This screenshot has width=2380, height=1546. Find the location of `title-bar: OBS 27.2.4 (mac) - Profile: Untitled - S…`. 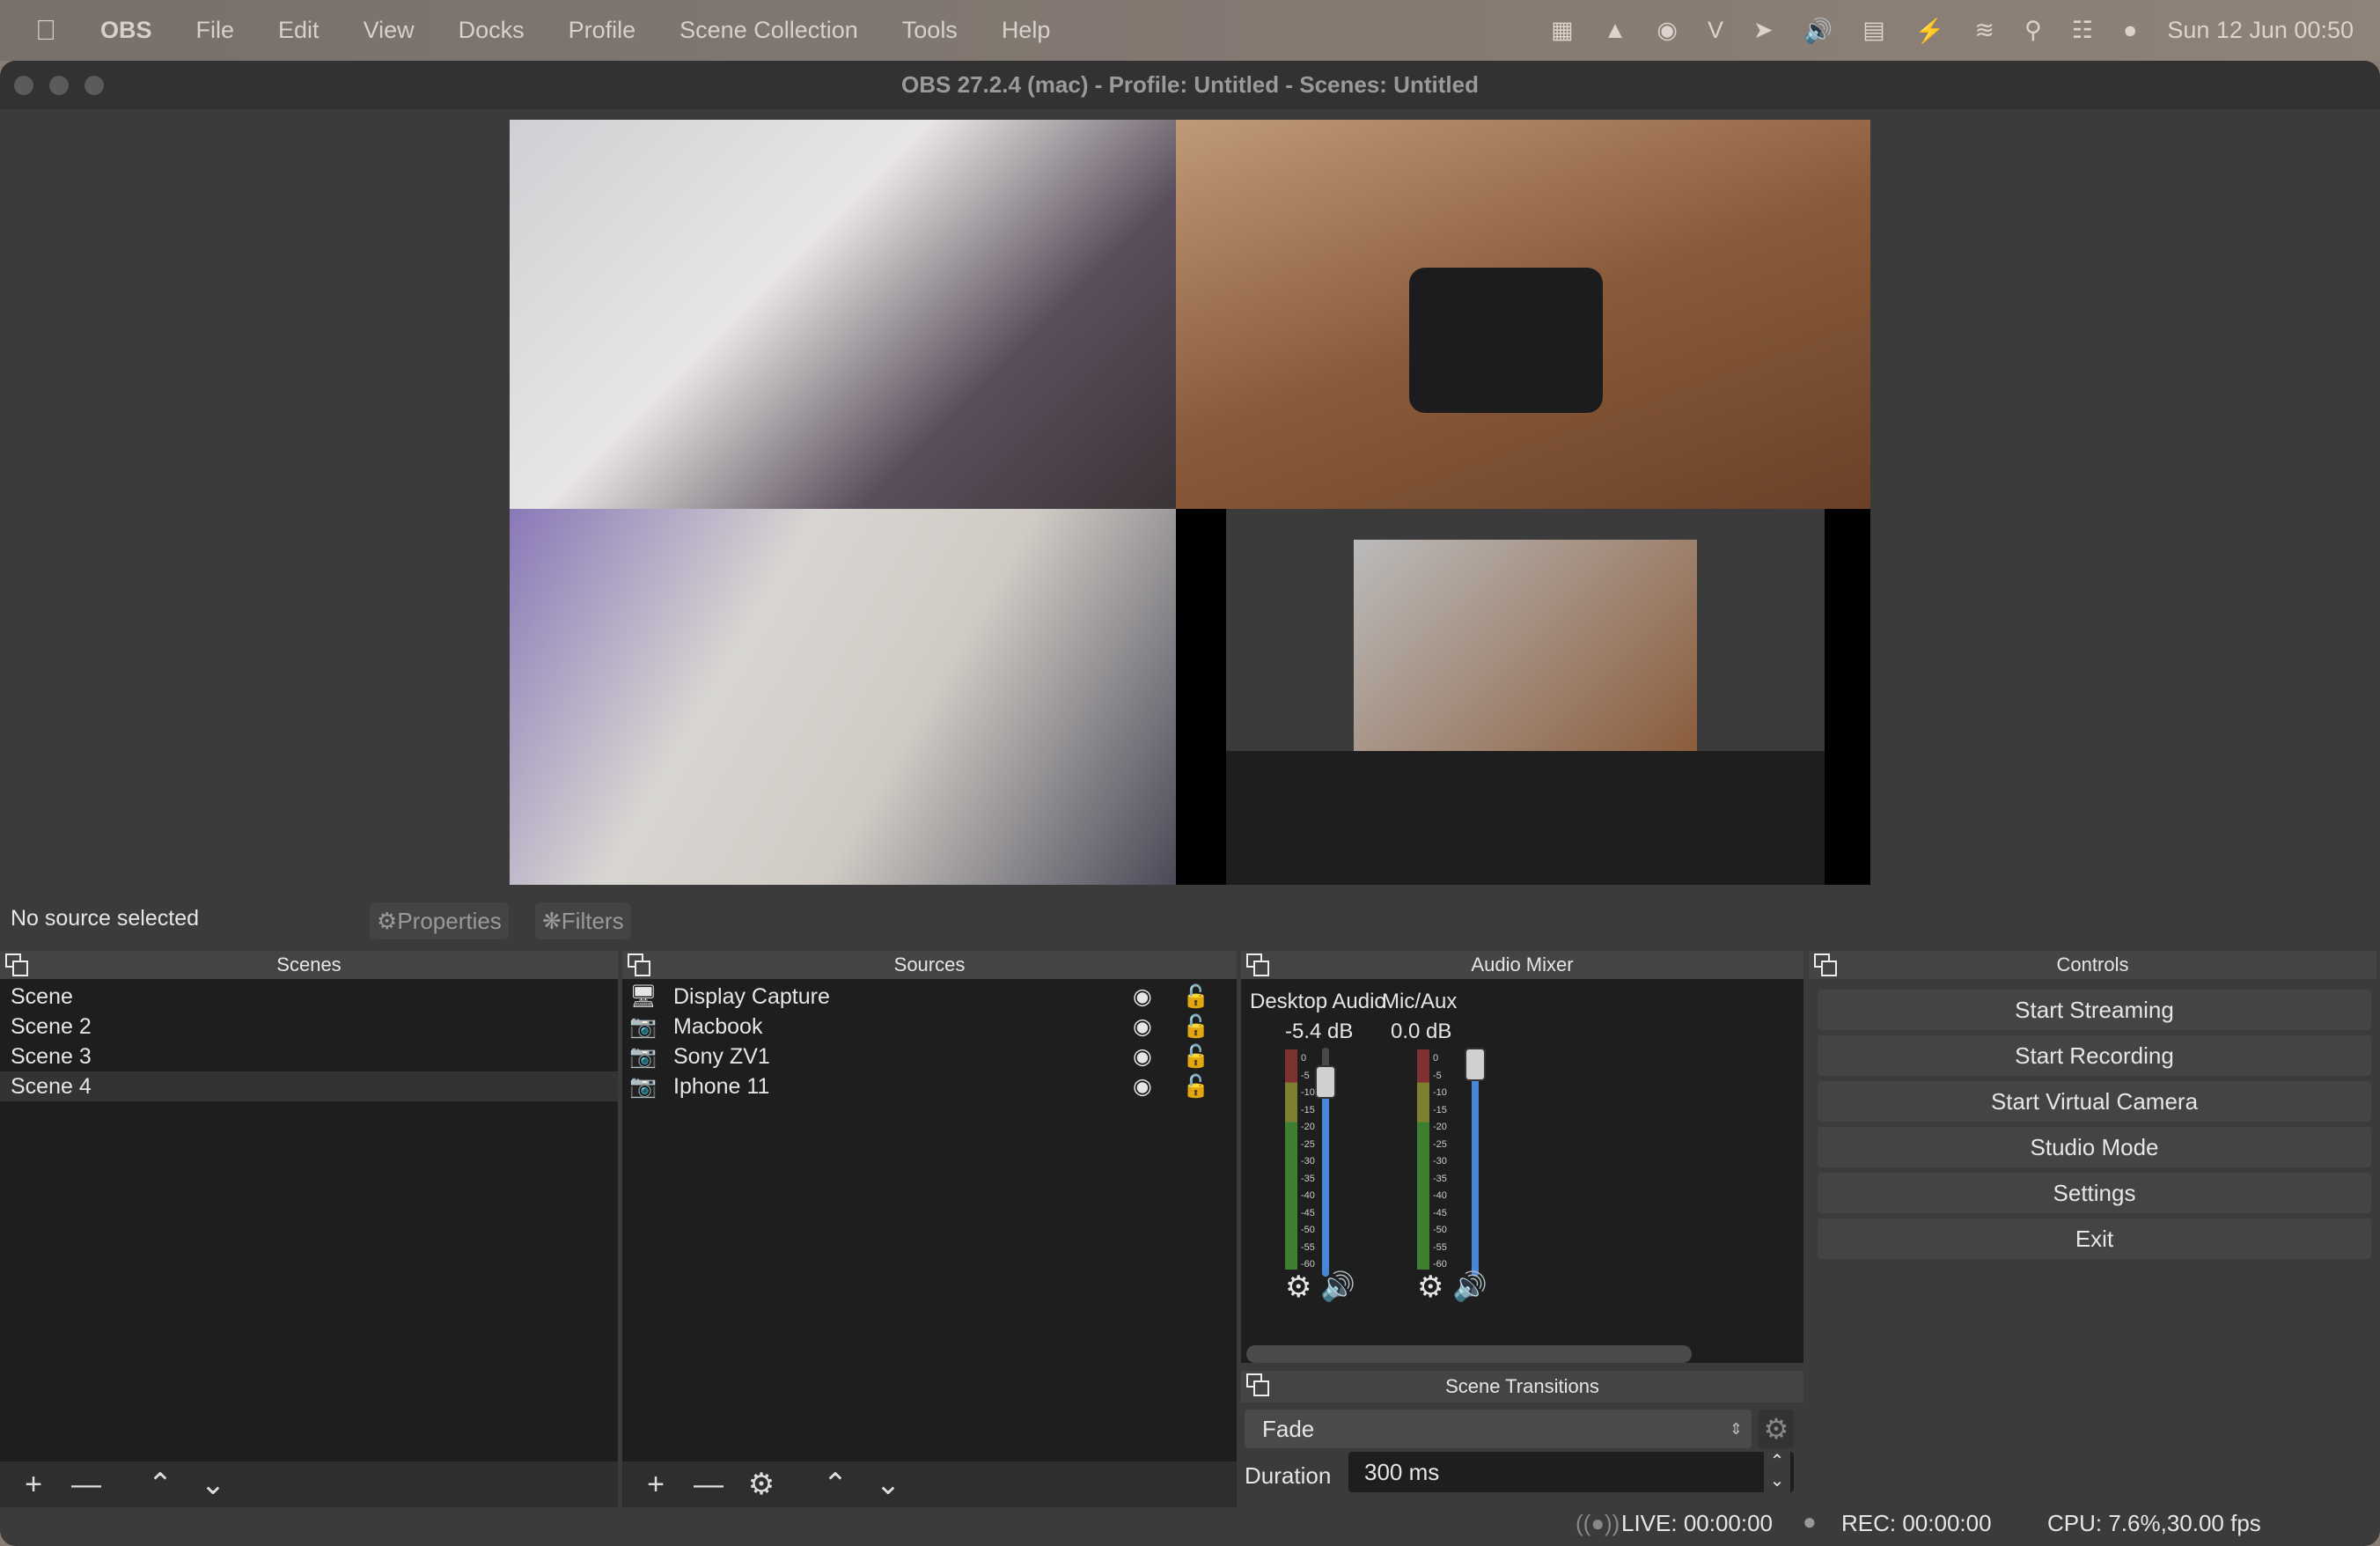

title-bar: OBS 27.2.4 (mac) - Profile: Untitled - S… is located at coordinates (1190, 85).